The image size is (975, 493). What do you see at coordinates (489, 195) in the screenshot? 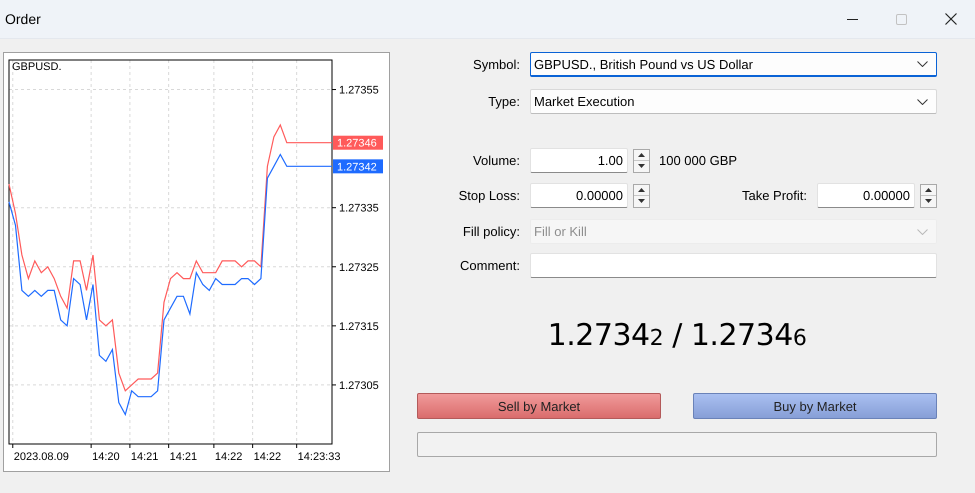
I see `field-label: Stop Loss:` at bounding box center [489, 195].